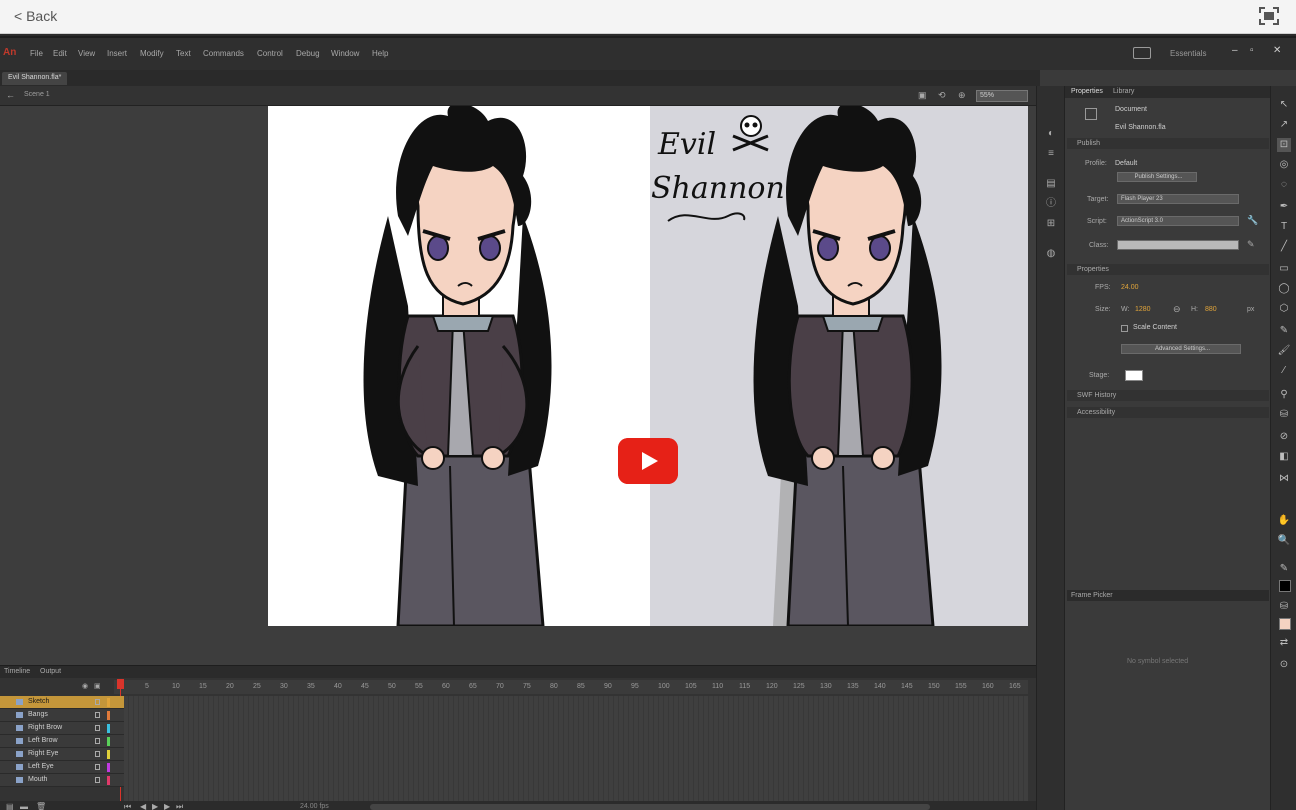 This screenshot has width=1296, height=810. Describe the element at coordinates (1284, 207) in the screenshot. I see `pen-tool-icon: ✒` at that location.